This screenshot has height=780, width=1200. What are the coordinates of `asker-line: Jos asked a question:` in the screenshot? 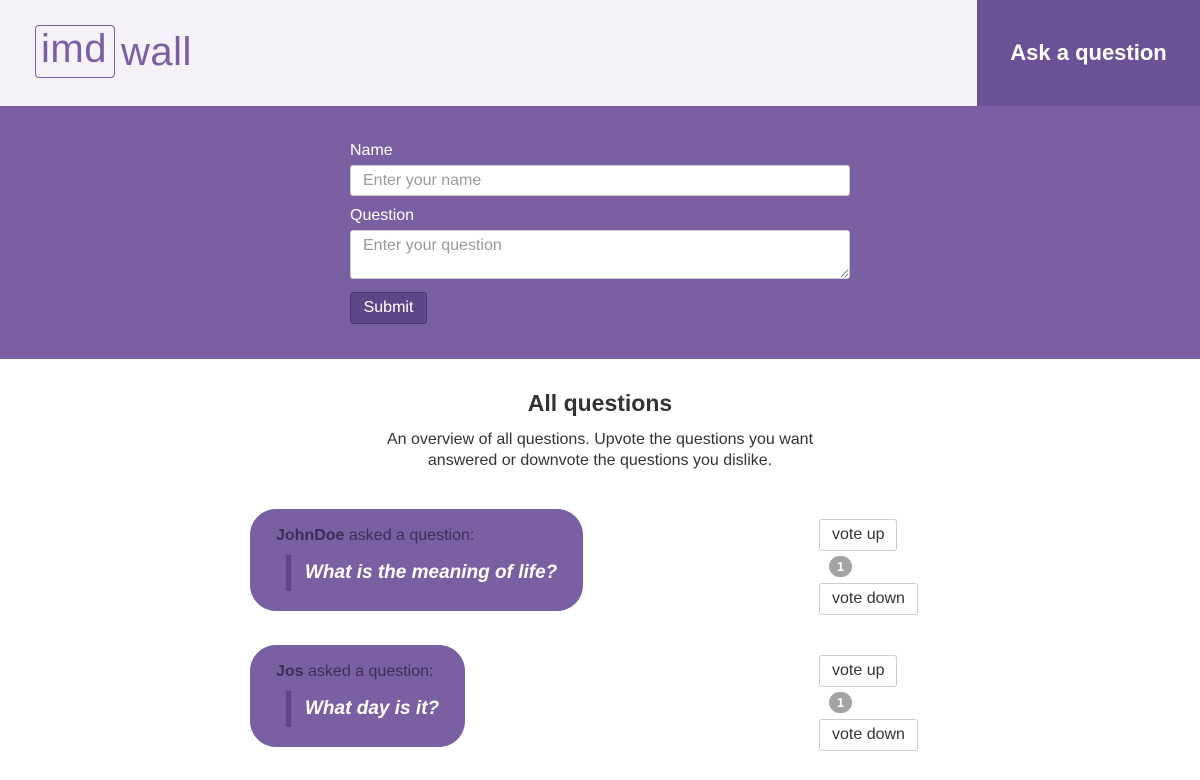 It's located at (357, 672).